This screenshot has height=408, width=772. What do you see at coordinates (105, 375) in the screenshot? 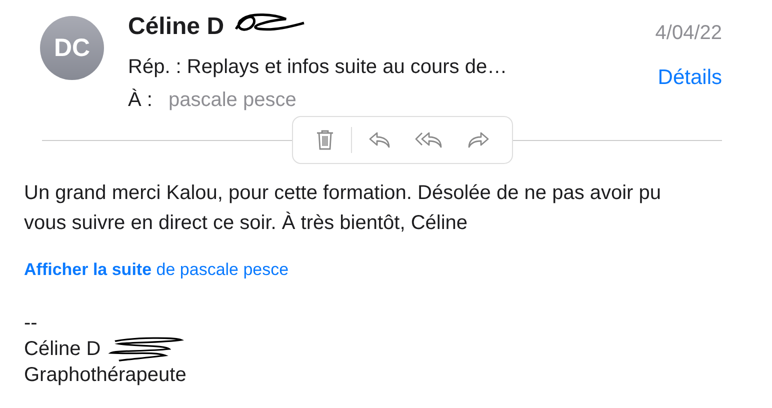
I see `signature-line: Graphothérapeute` at bounding box center [105, 375].